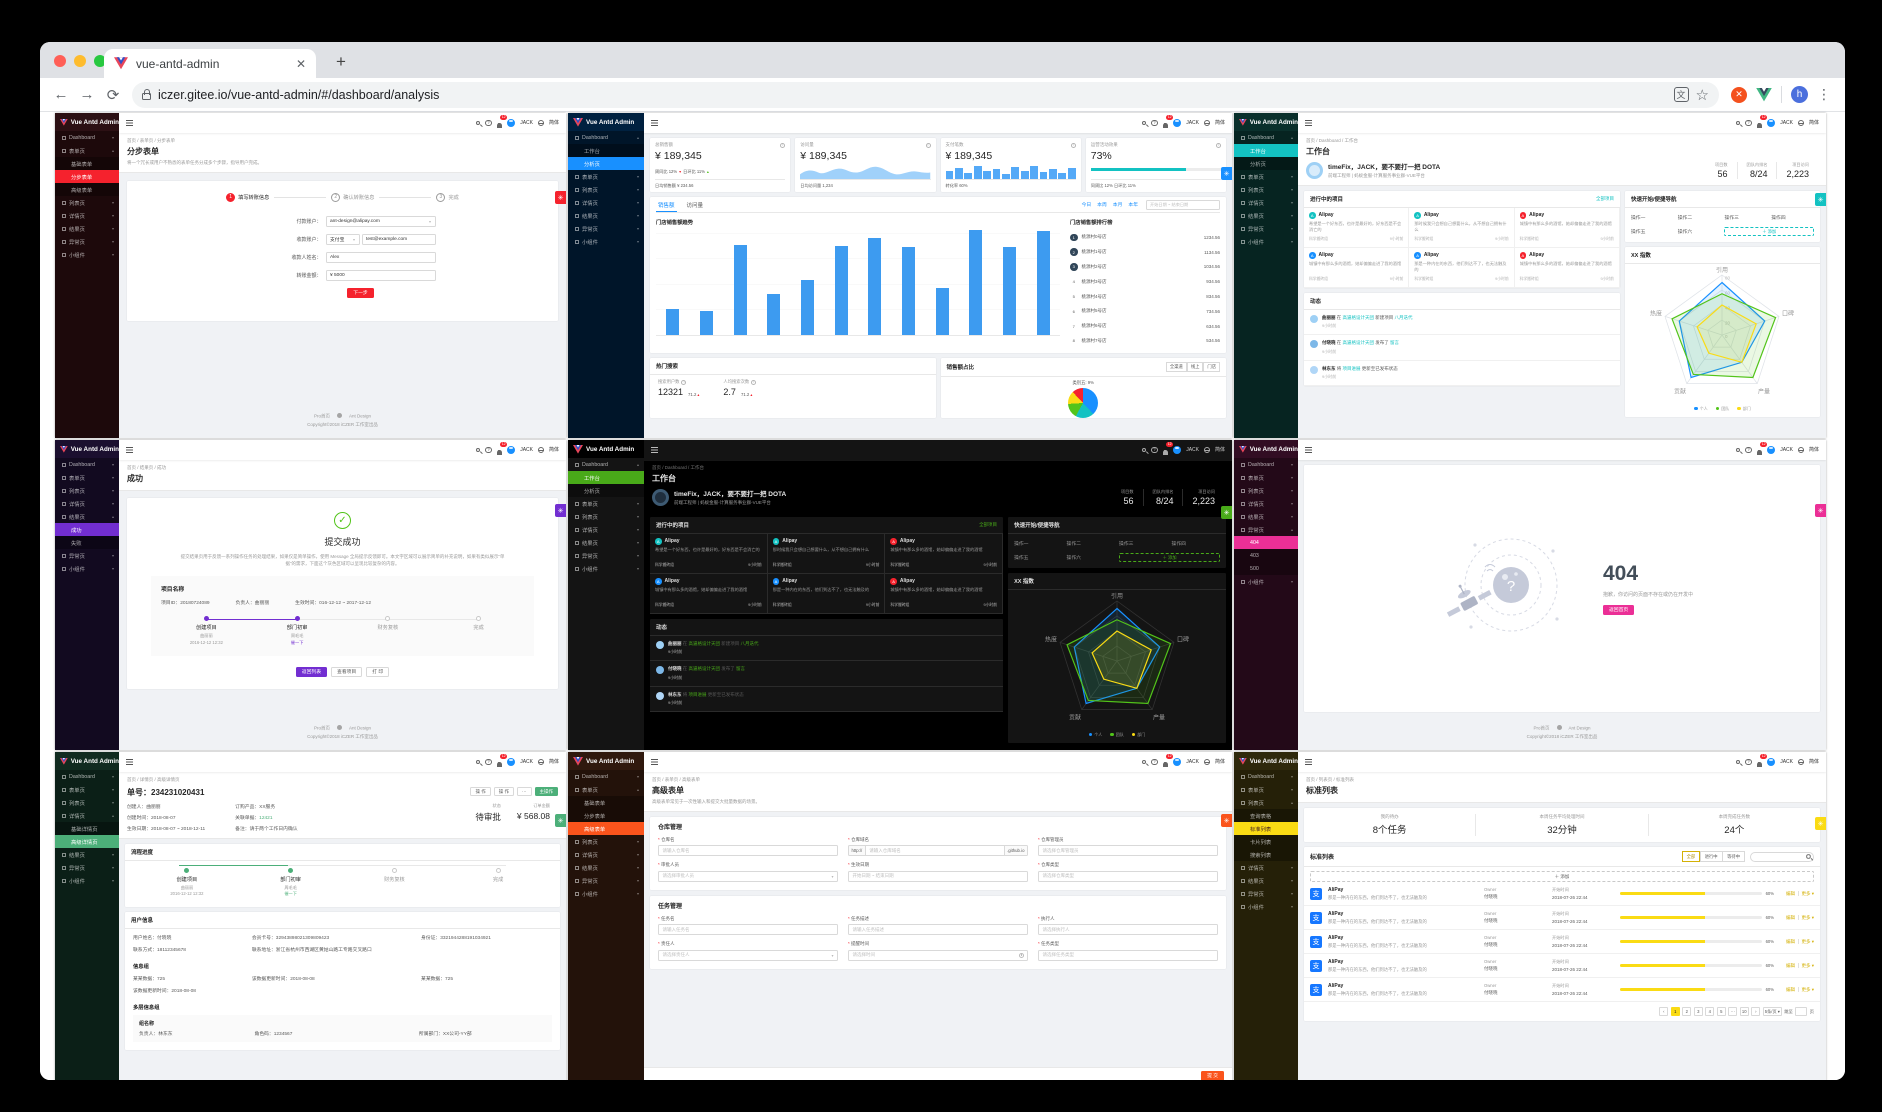 This screenshot has width=1882, height=1112. I want to click on page-button: ›, so click(1756, 1011).